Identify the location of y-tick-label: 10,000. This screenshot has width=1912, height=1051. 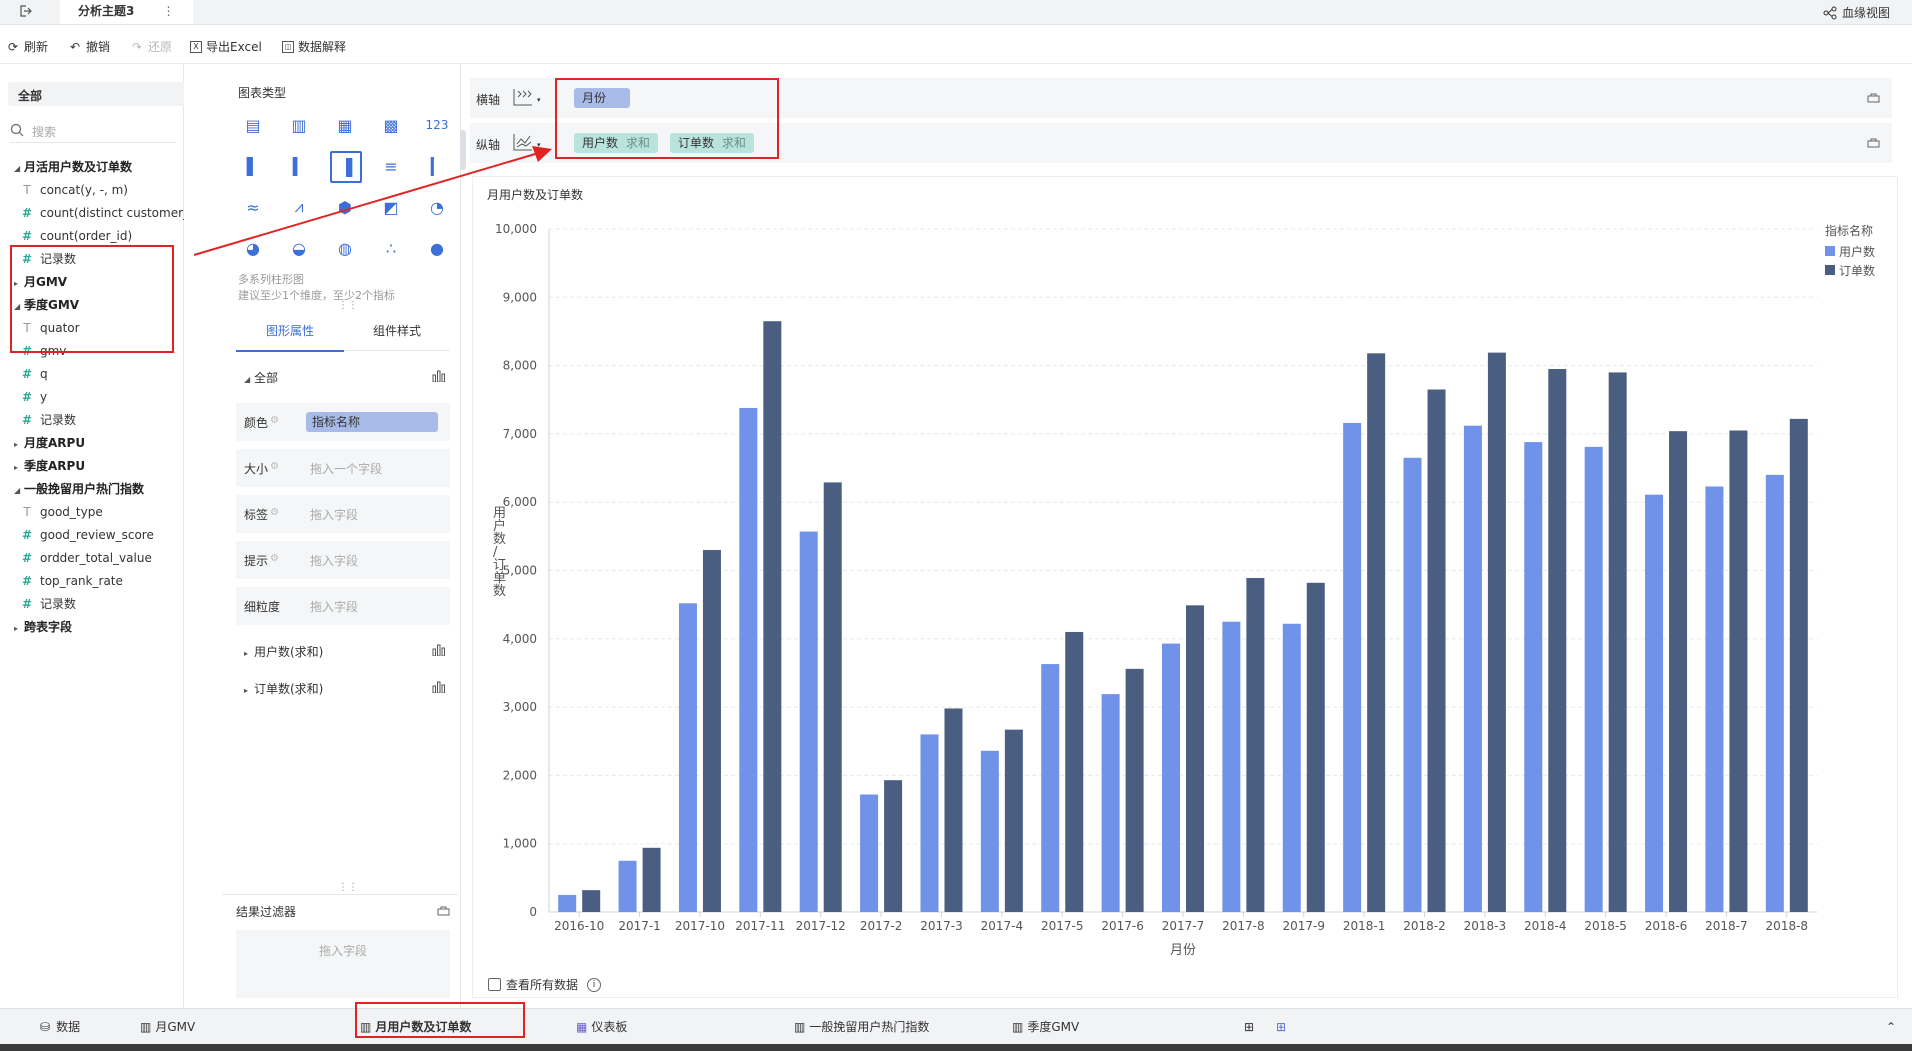
(516, 229).